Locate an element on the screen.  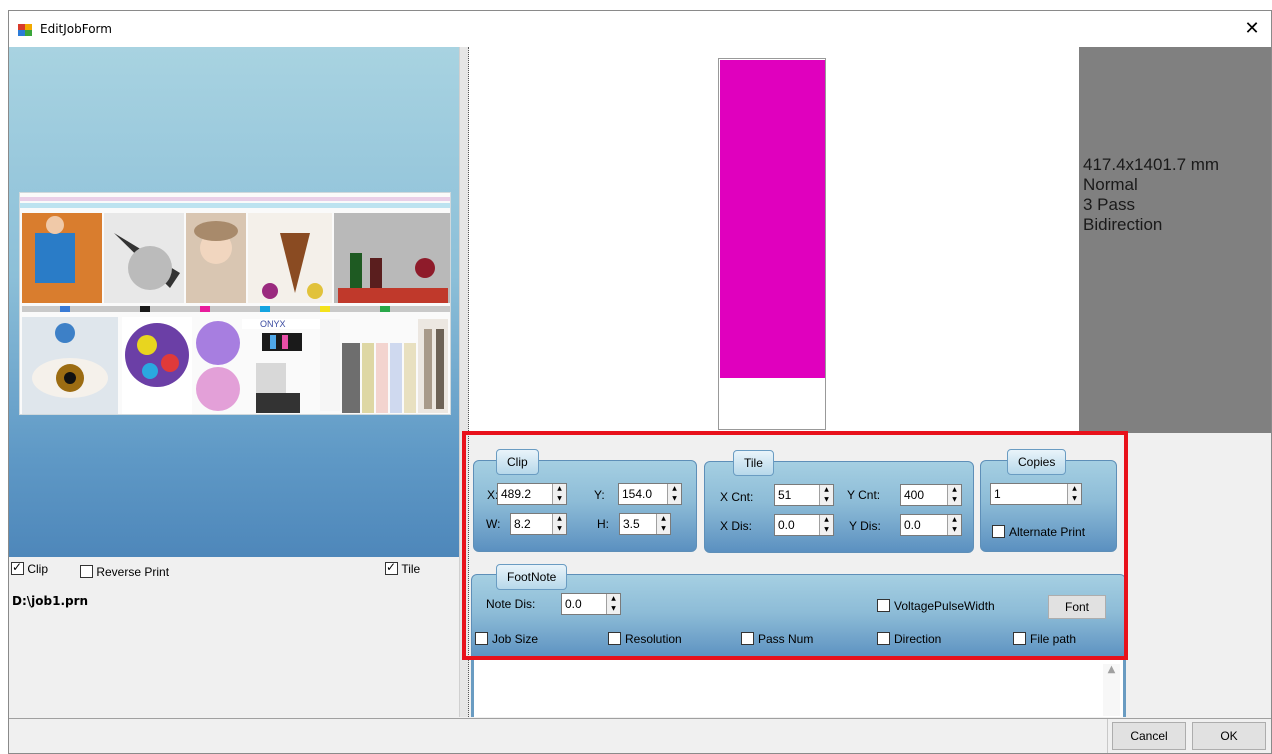
scroll-up-icon: ▲ is located at coordinates (1111, 690).